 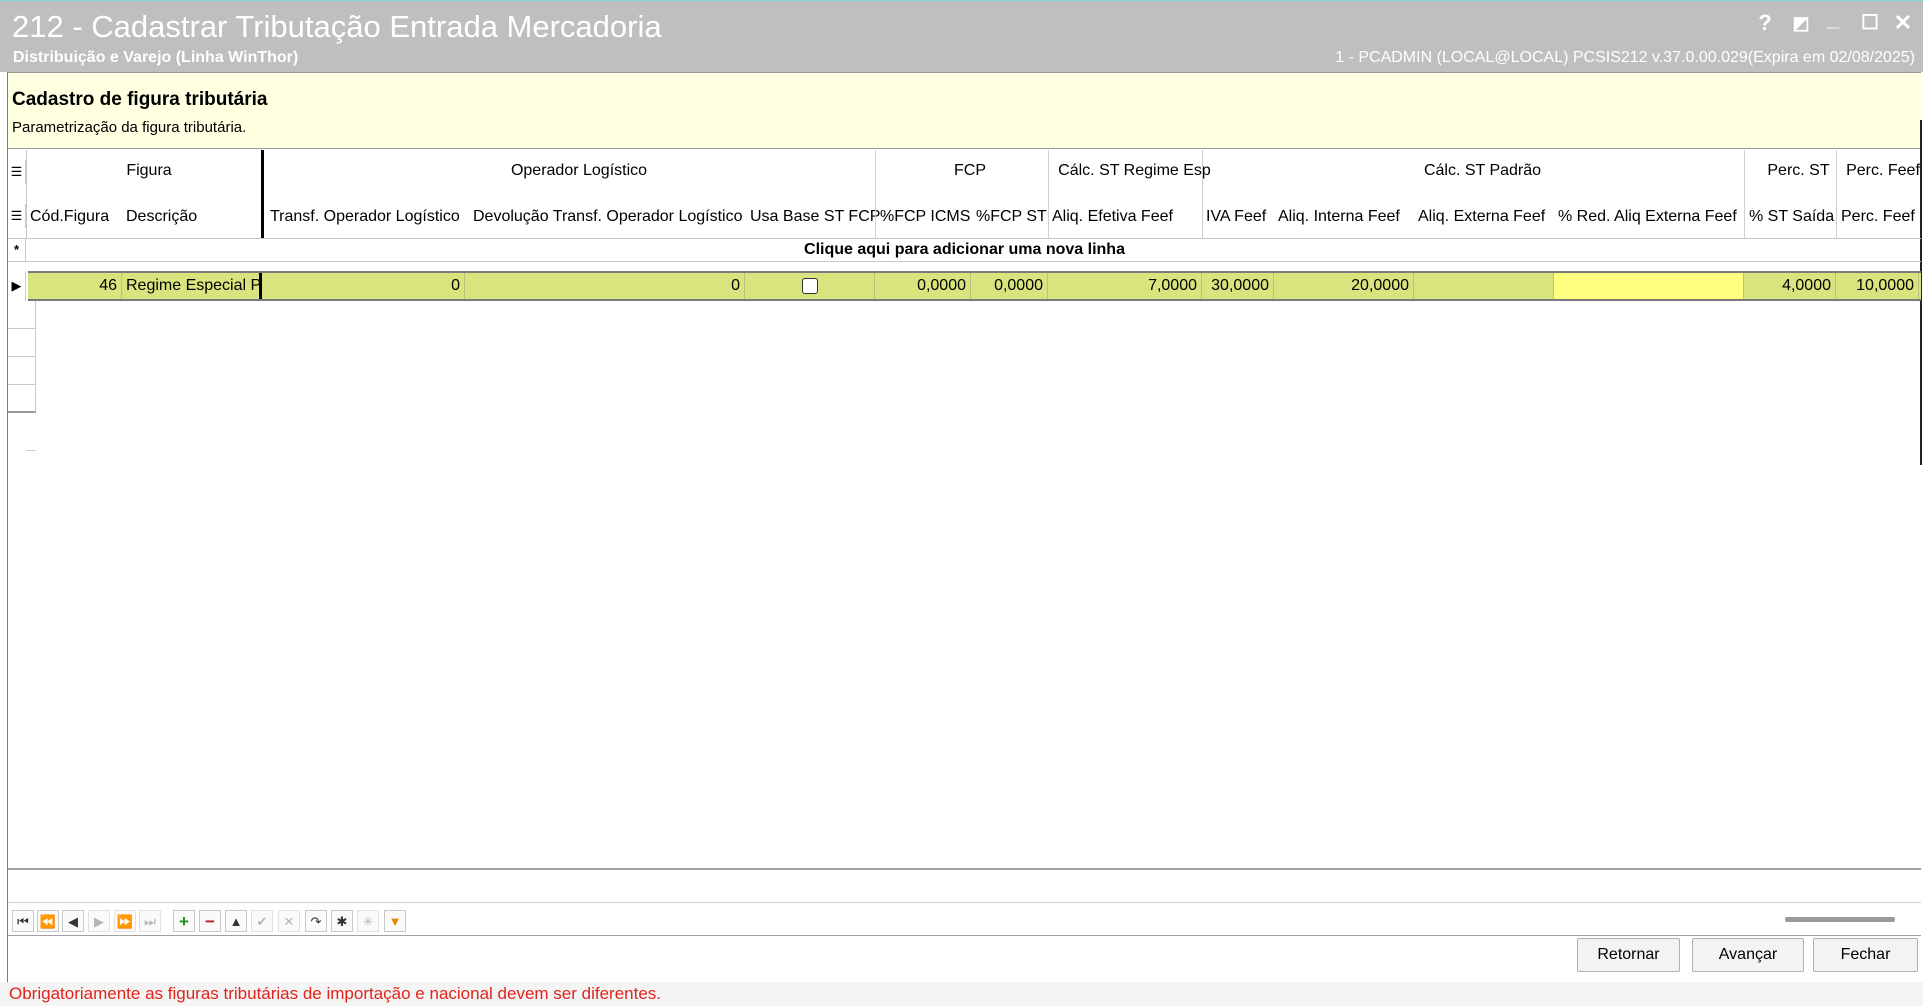 I want to click on col-header-descricao: Descrição, so click(x=197, y=217).